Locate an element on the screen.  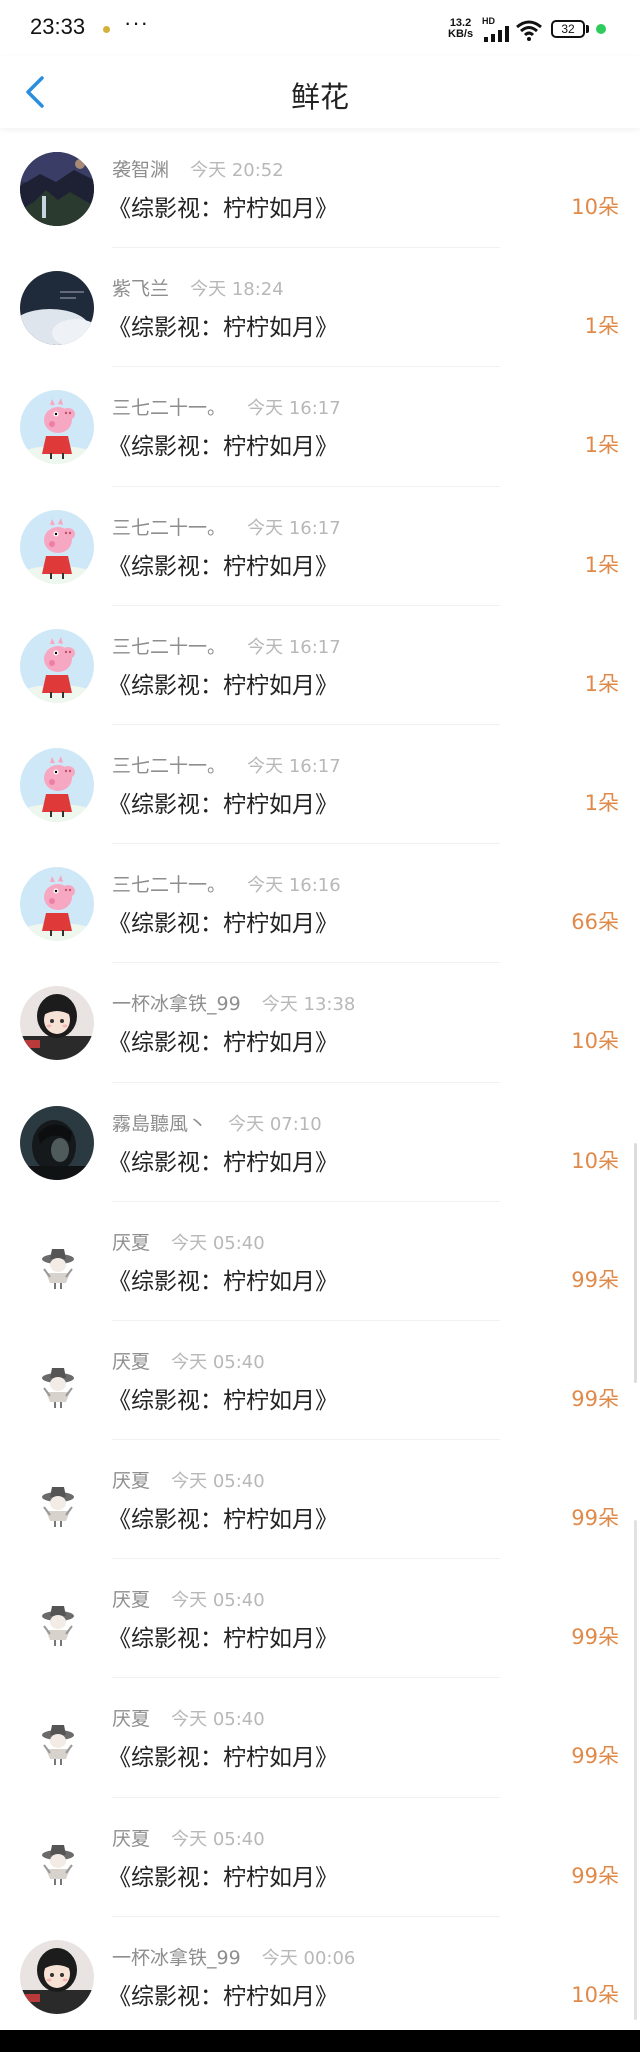
scrollbar-track is located at coordinates (635, 1770).